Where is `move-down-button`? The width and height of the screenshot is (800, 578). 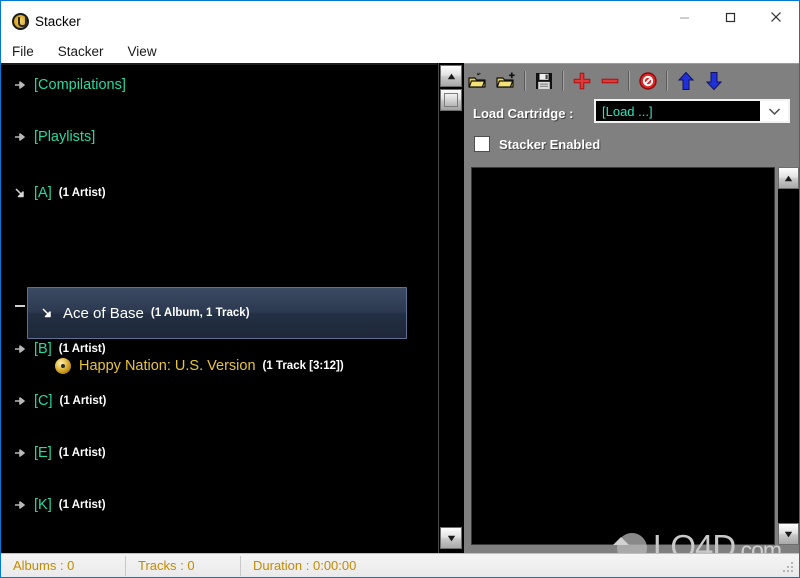
move-down-button is located at coordinates (714, 81).